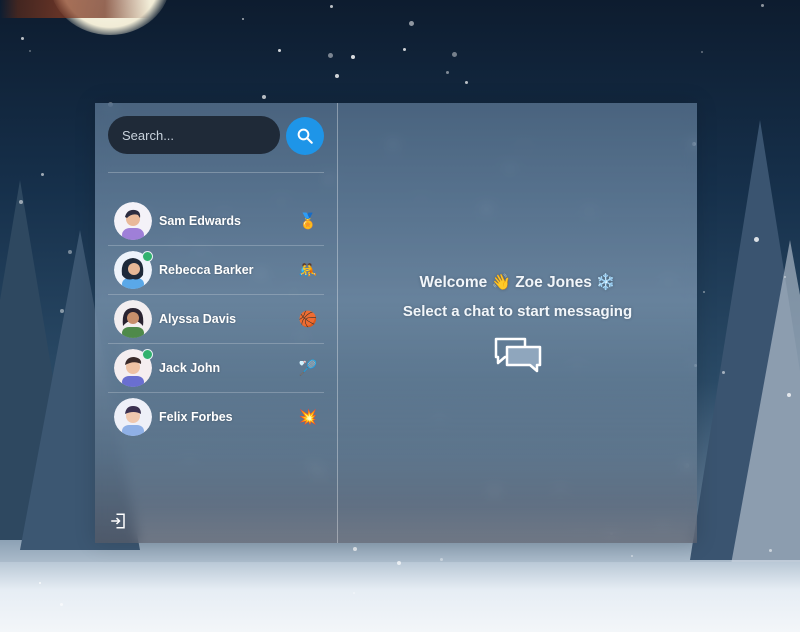 The height and width of the screenshot is (632, 800). Describe the element at coordinates (518, 355) in the screenshot. I see `chat-bubbles-icon` at that location.